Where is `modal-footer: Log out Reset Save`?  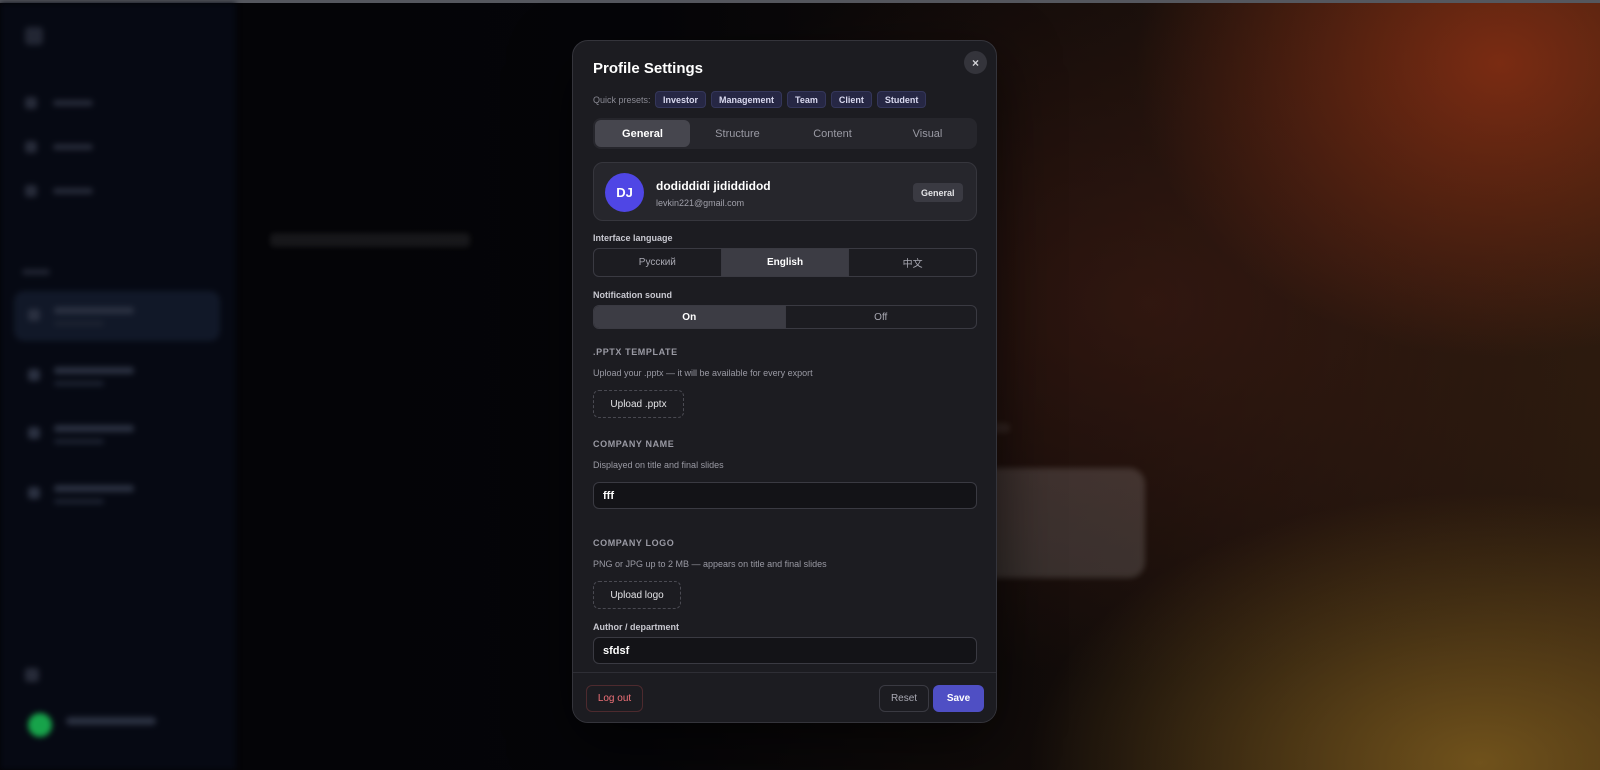
modal-footer: Log out Reset Save is located at coordinates (784, 697).